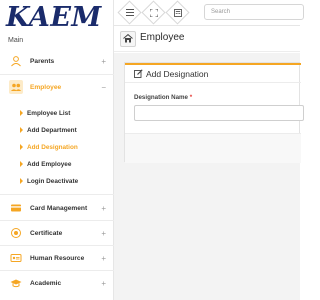 The height and width of the screenshot is (300, 320). What do you see at coordinates (42, 61) in the screenshot?
I see `sidebar-item-label: Parents` at bounding box center [42, 61].